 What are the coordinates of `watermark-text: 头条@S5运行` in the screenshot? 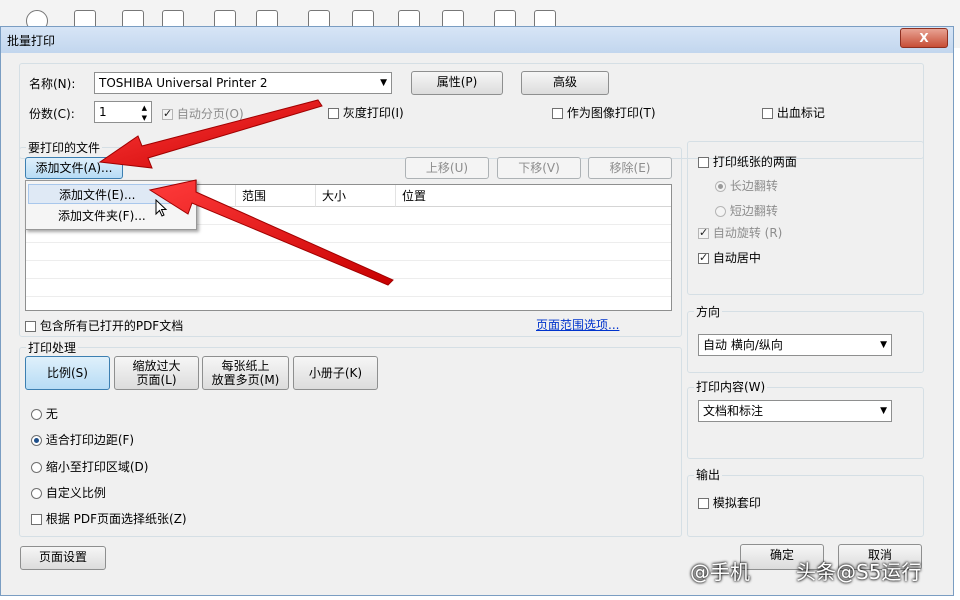 It's located at (859, 572).